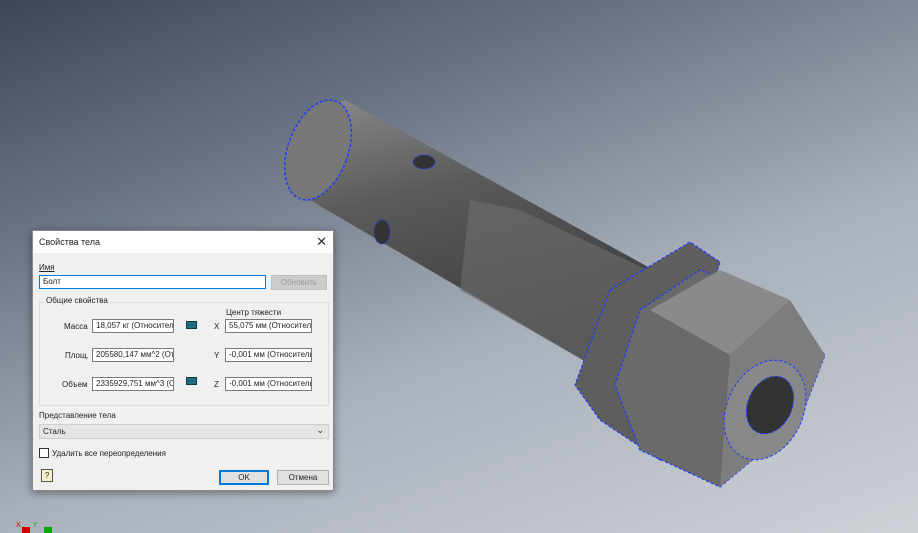  What do you see at coordinates (44, 453) in the screenshot?
I see `delete-overrides-checkbox` at bounding box center [44, 453].